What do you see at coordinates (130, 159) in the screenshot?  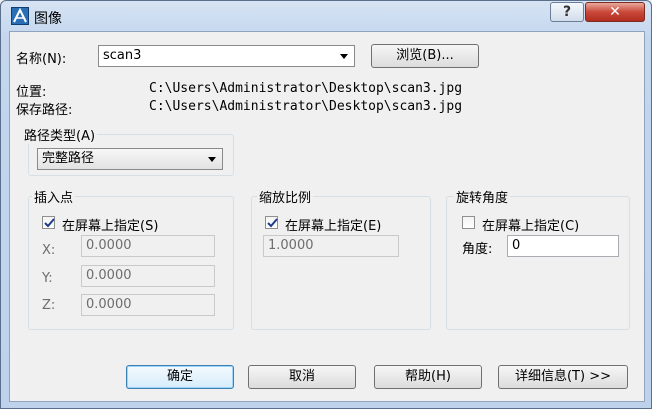 I see `path-type-combobox: 完整路径` at bounding box center [130, 159].